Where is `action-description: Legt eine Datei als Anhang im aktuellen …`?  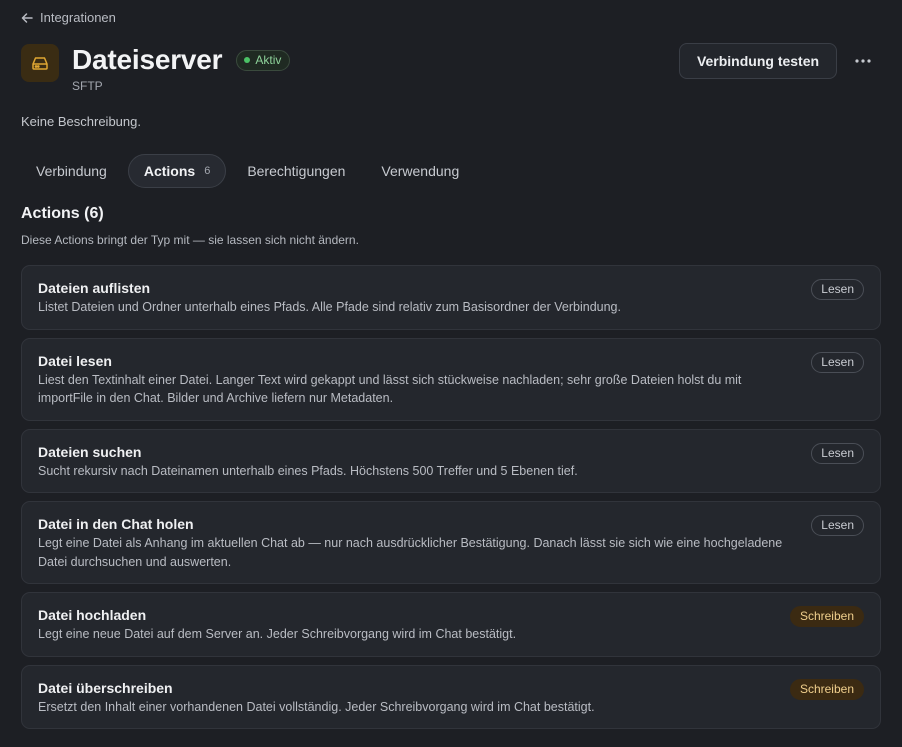
action-description: Legt eine Datei als Anhang im aktuellen … is located at coordinates (410, 552).